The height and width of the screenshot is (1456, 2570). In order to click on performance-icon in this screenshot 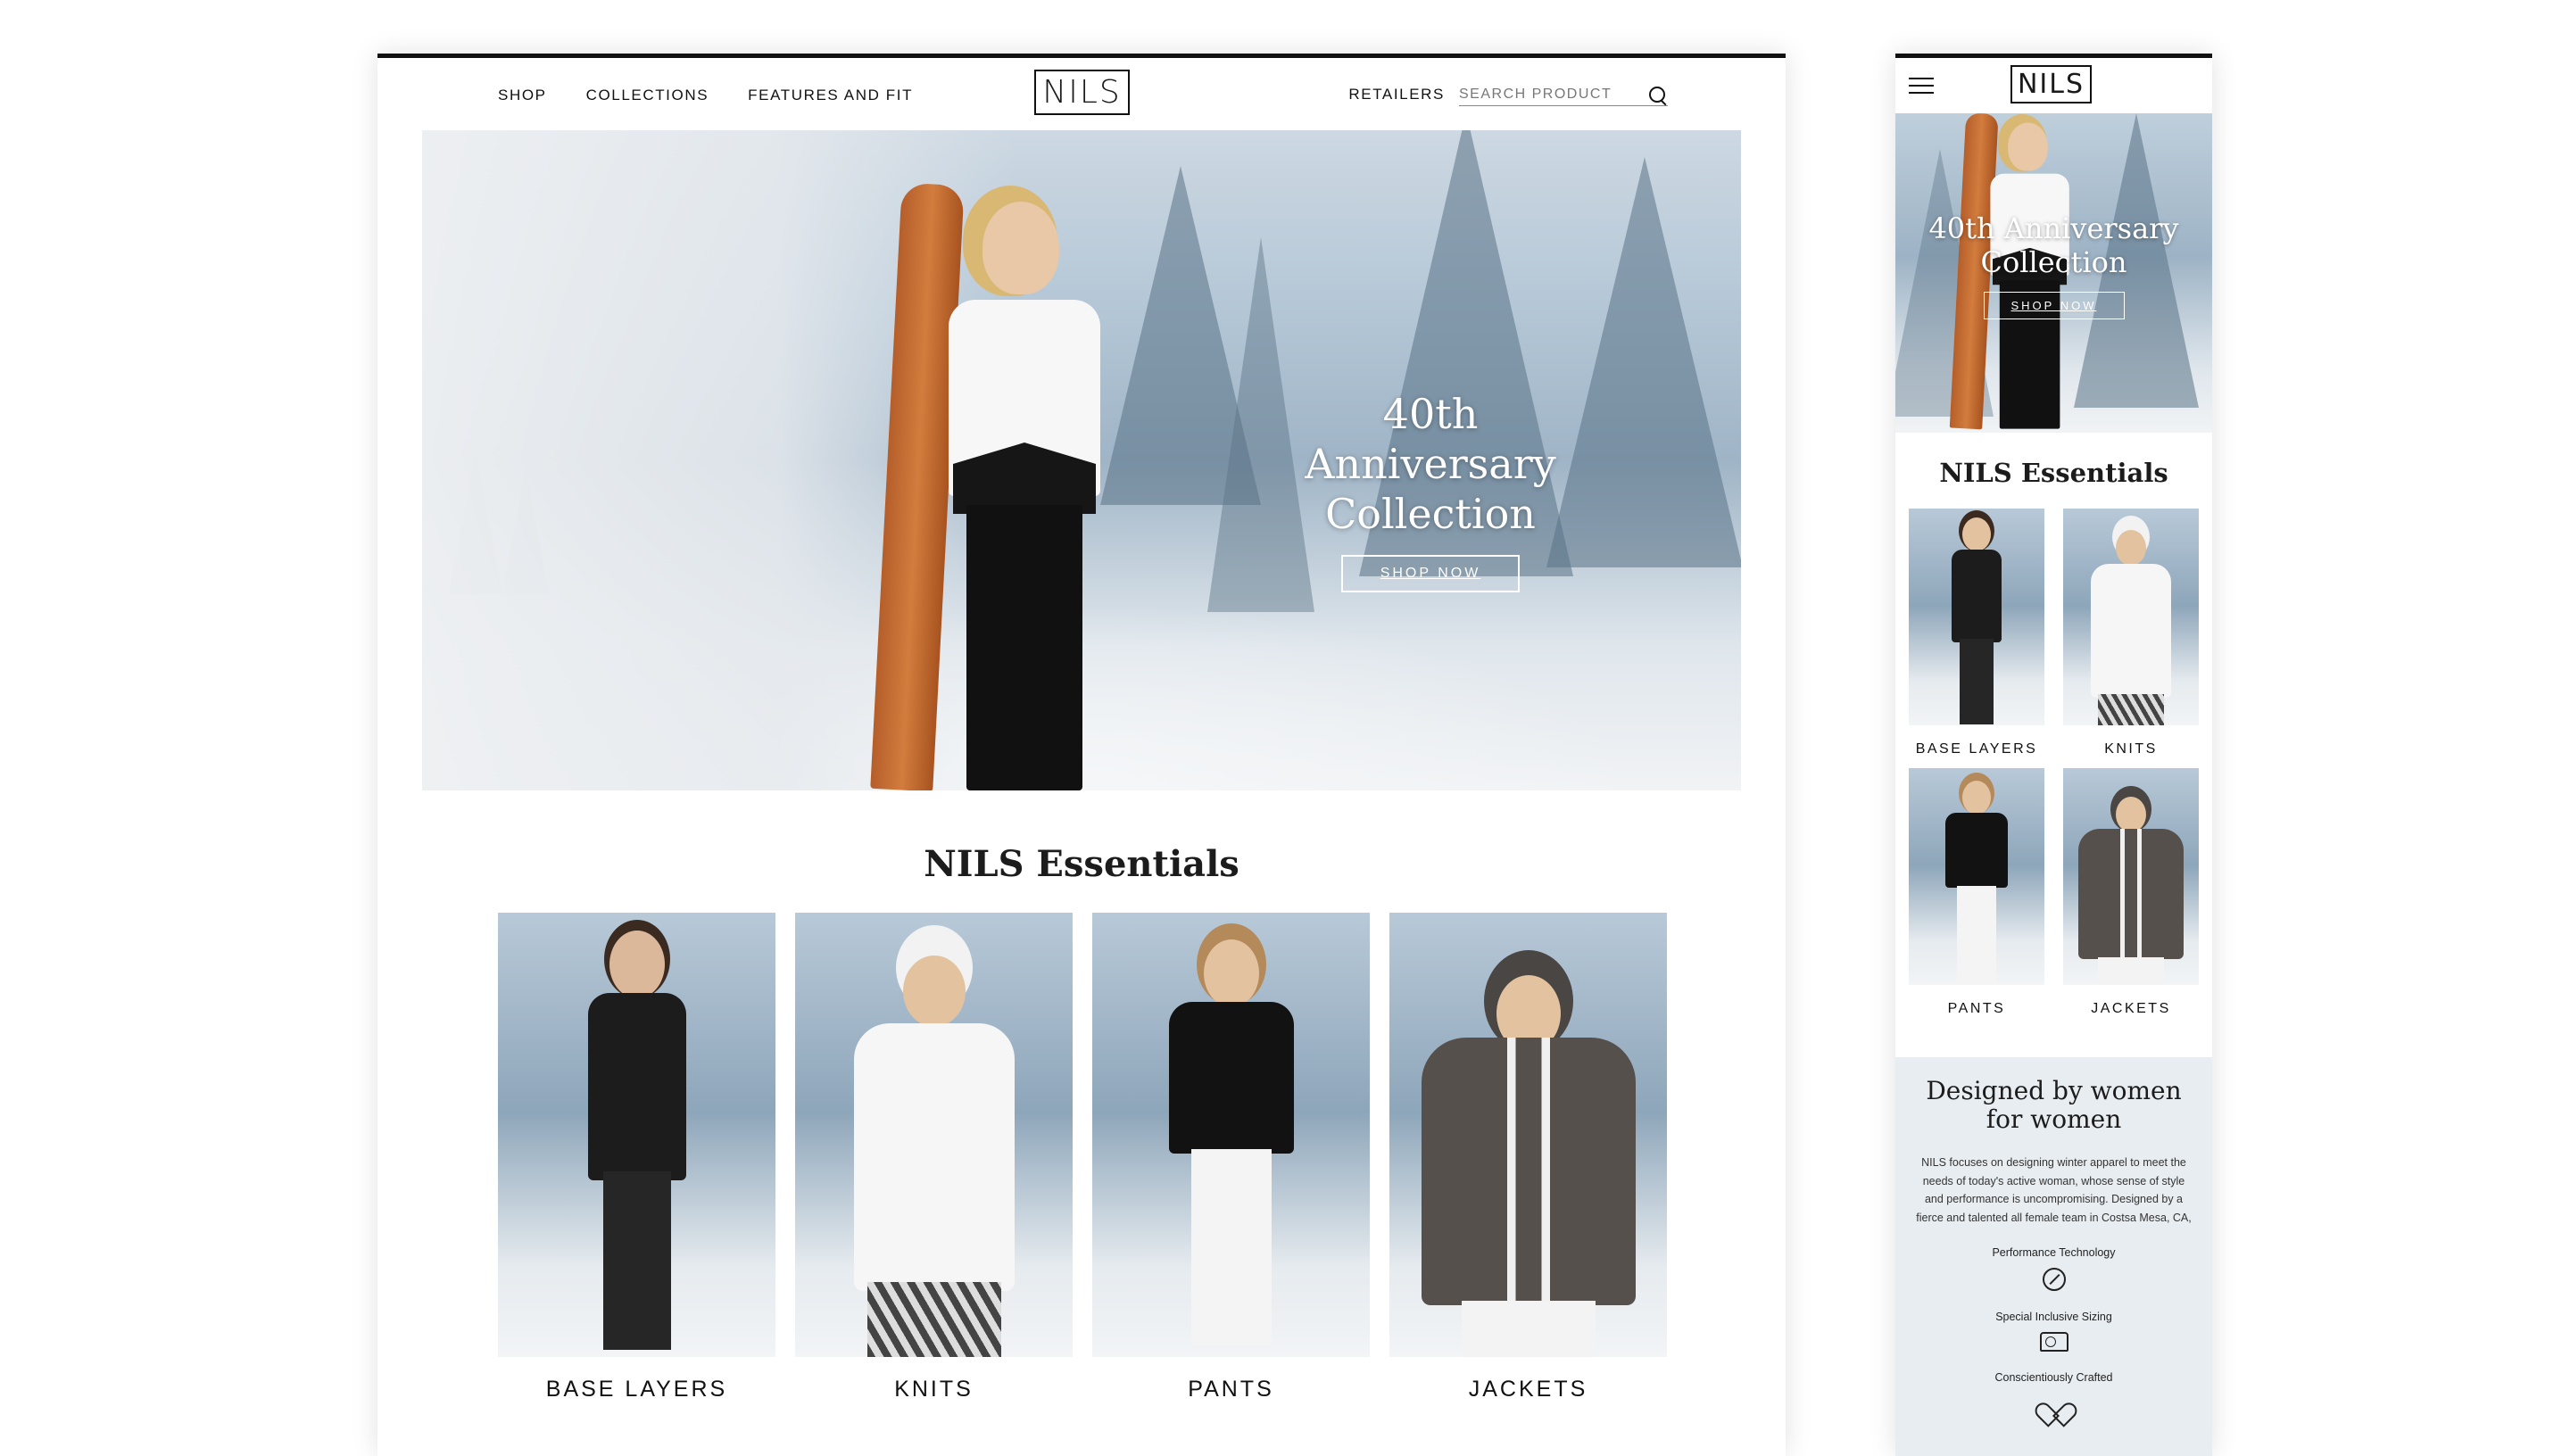, I will do `click(2054, 1280)`.